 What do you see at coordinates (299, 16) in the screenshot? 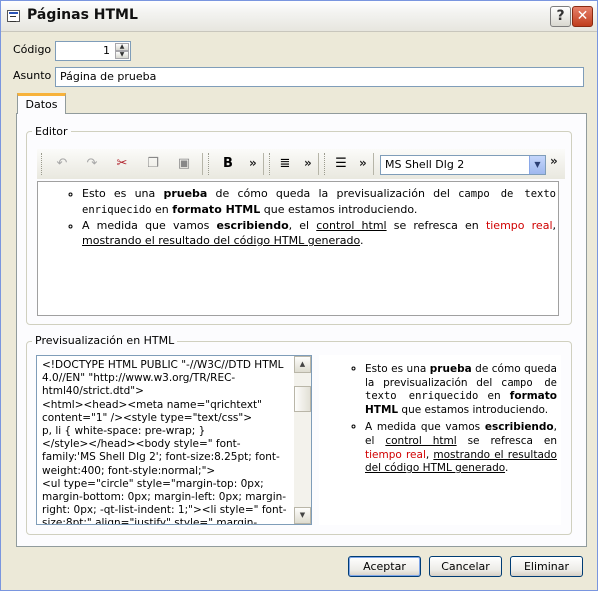
I see `title-bar: Páginas HTML ? ✕` at bounding box center [299, 16].